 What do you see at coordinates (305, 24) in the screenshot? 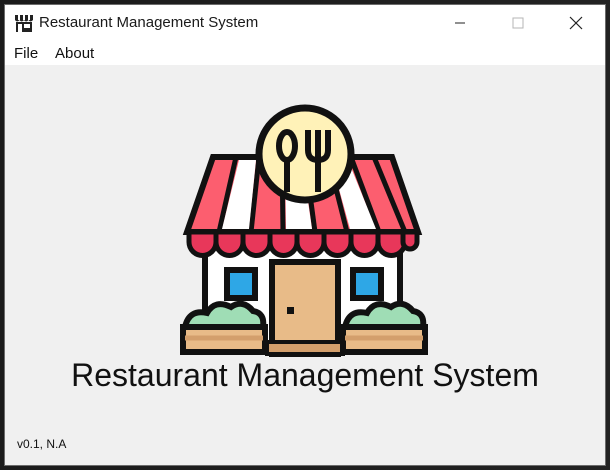
I see `title-bar: Restaurant Management System` at bounding box center [305, 24].